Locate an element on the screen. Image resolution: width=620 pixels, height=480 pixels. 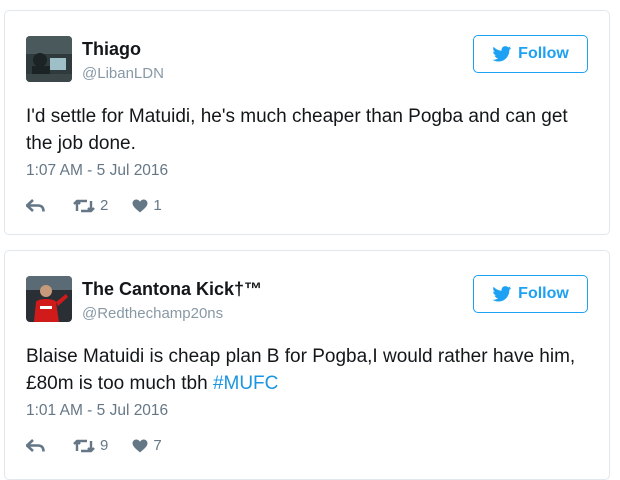
display-name: Thiago is located at coordinates (111, 49).